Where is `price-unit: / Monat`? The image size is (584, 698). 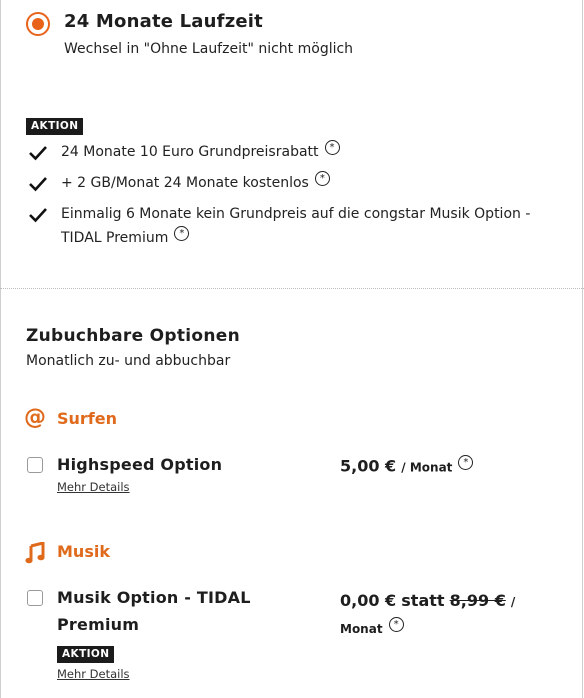 price-unit: / Monat is located at coordinates (427, 467).